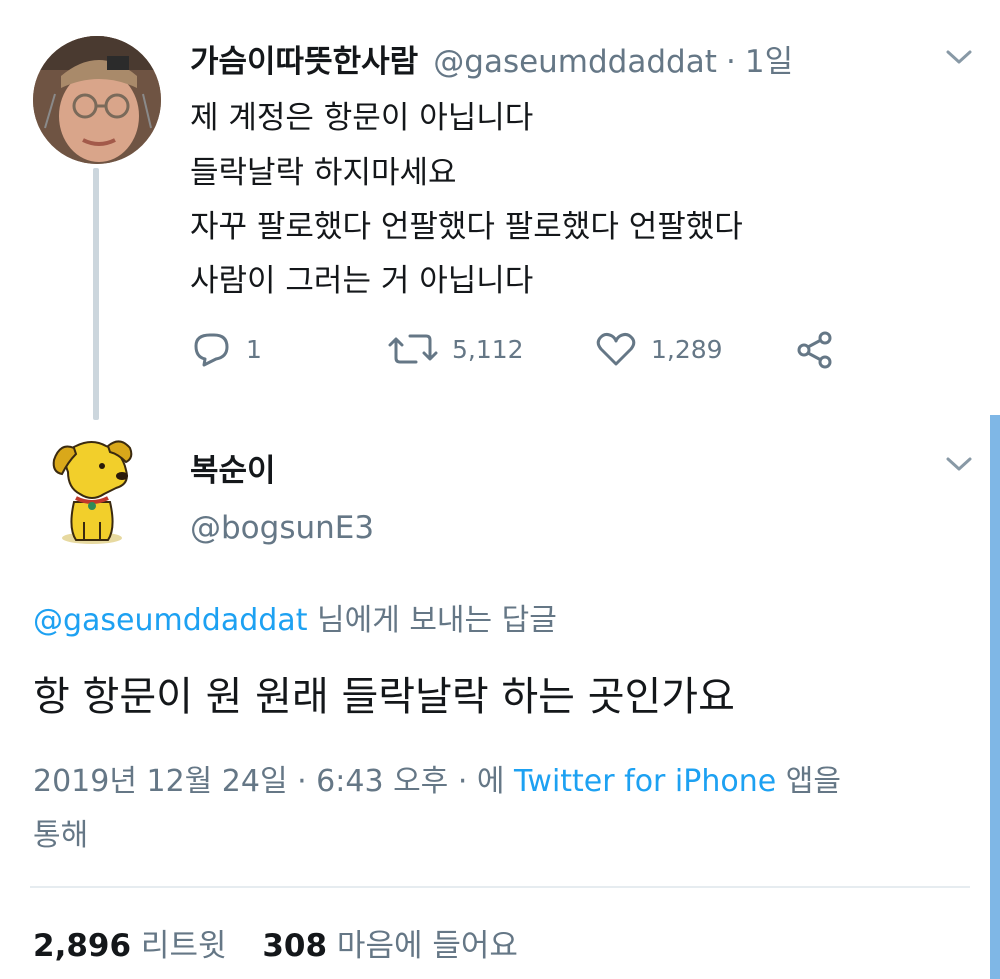 This screenshot has width=1000, height=979. I want to click on tweet-timestamp: 2019년 12월 24일 · 6:43 오후 · 에, so click(269, 781).